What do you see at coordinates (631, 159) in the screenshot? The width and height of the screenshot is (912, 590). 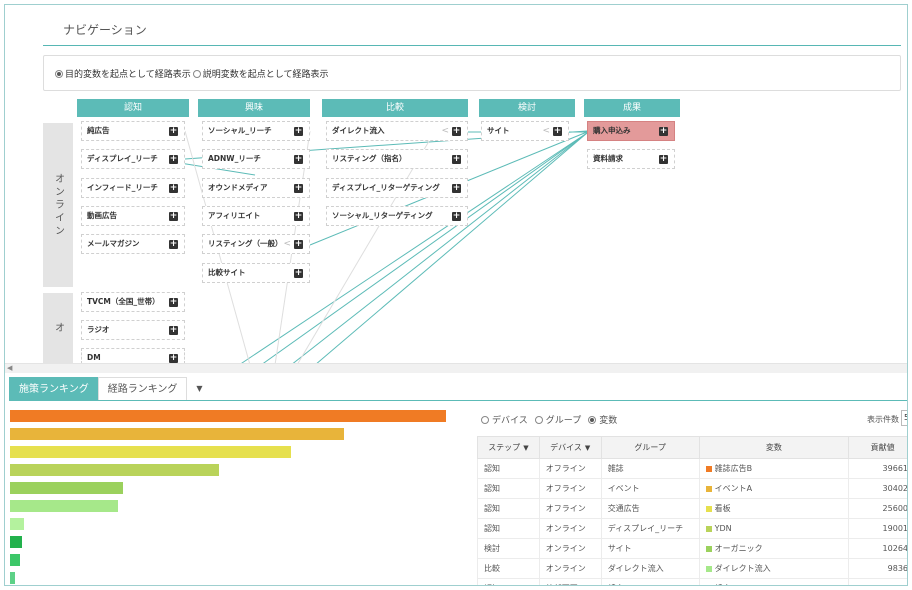 I see `node-document-request: 資料請求 +` at bounding box center [631, 159].